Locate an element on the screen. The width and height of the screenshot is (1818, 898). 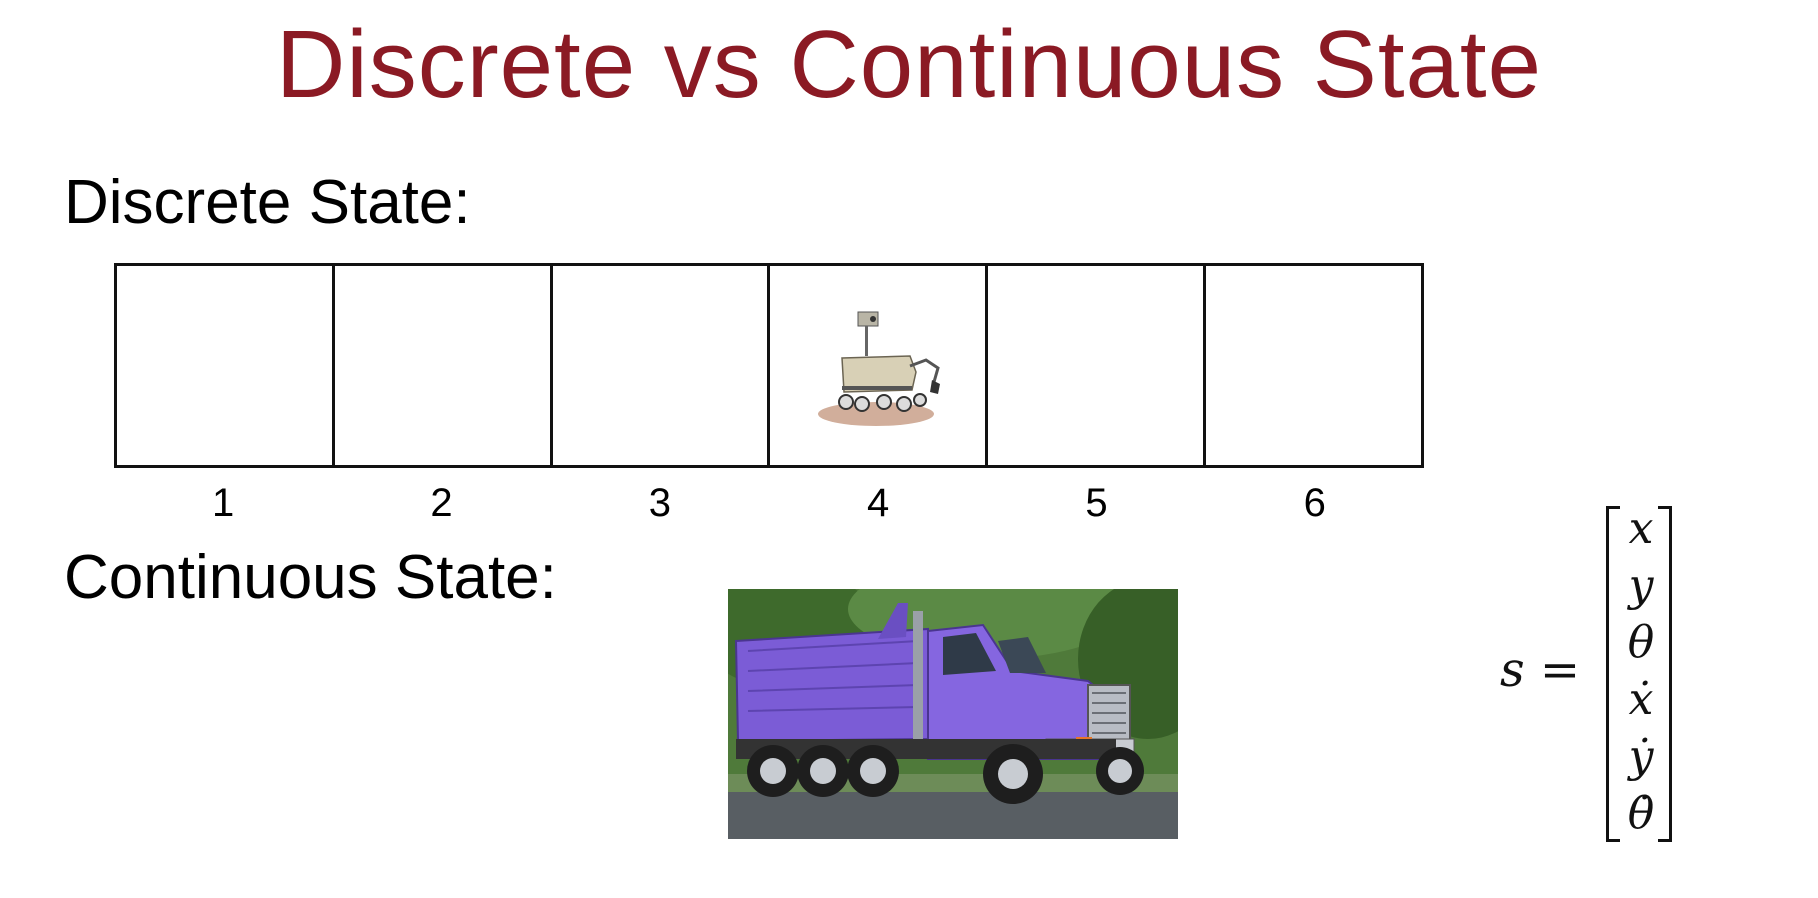
state-number-3: 3 is located at coordinates (659, 503).